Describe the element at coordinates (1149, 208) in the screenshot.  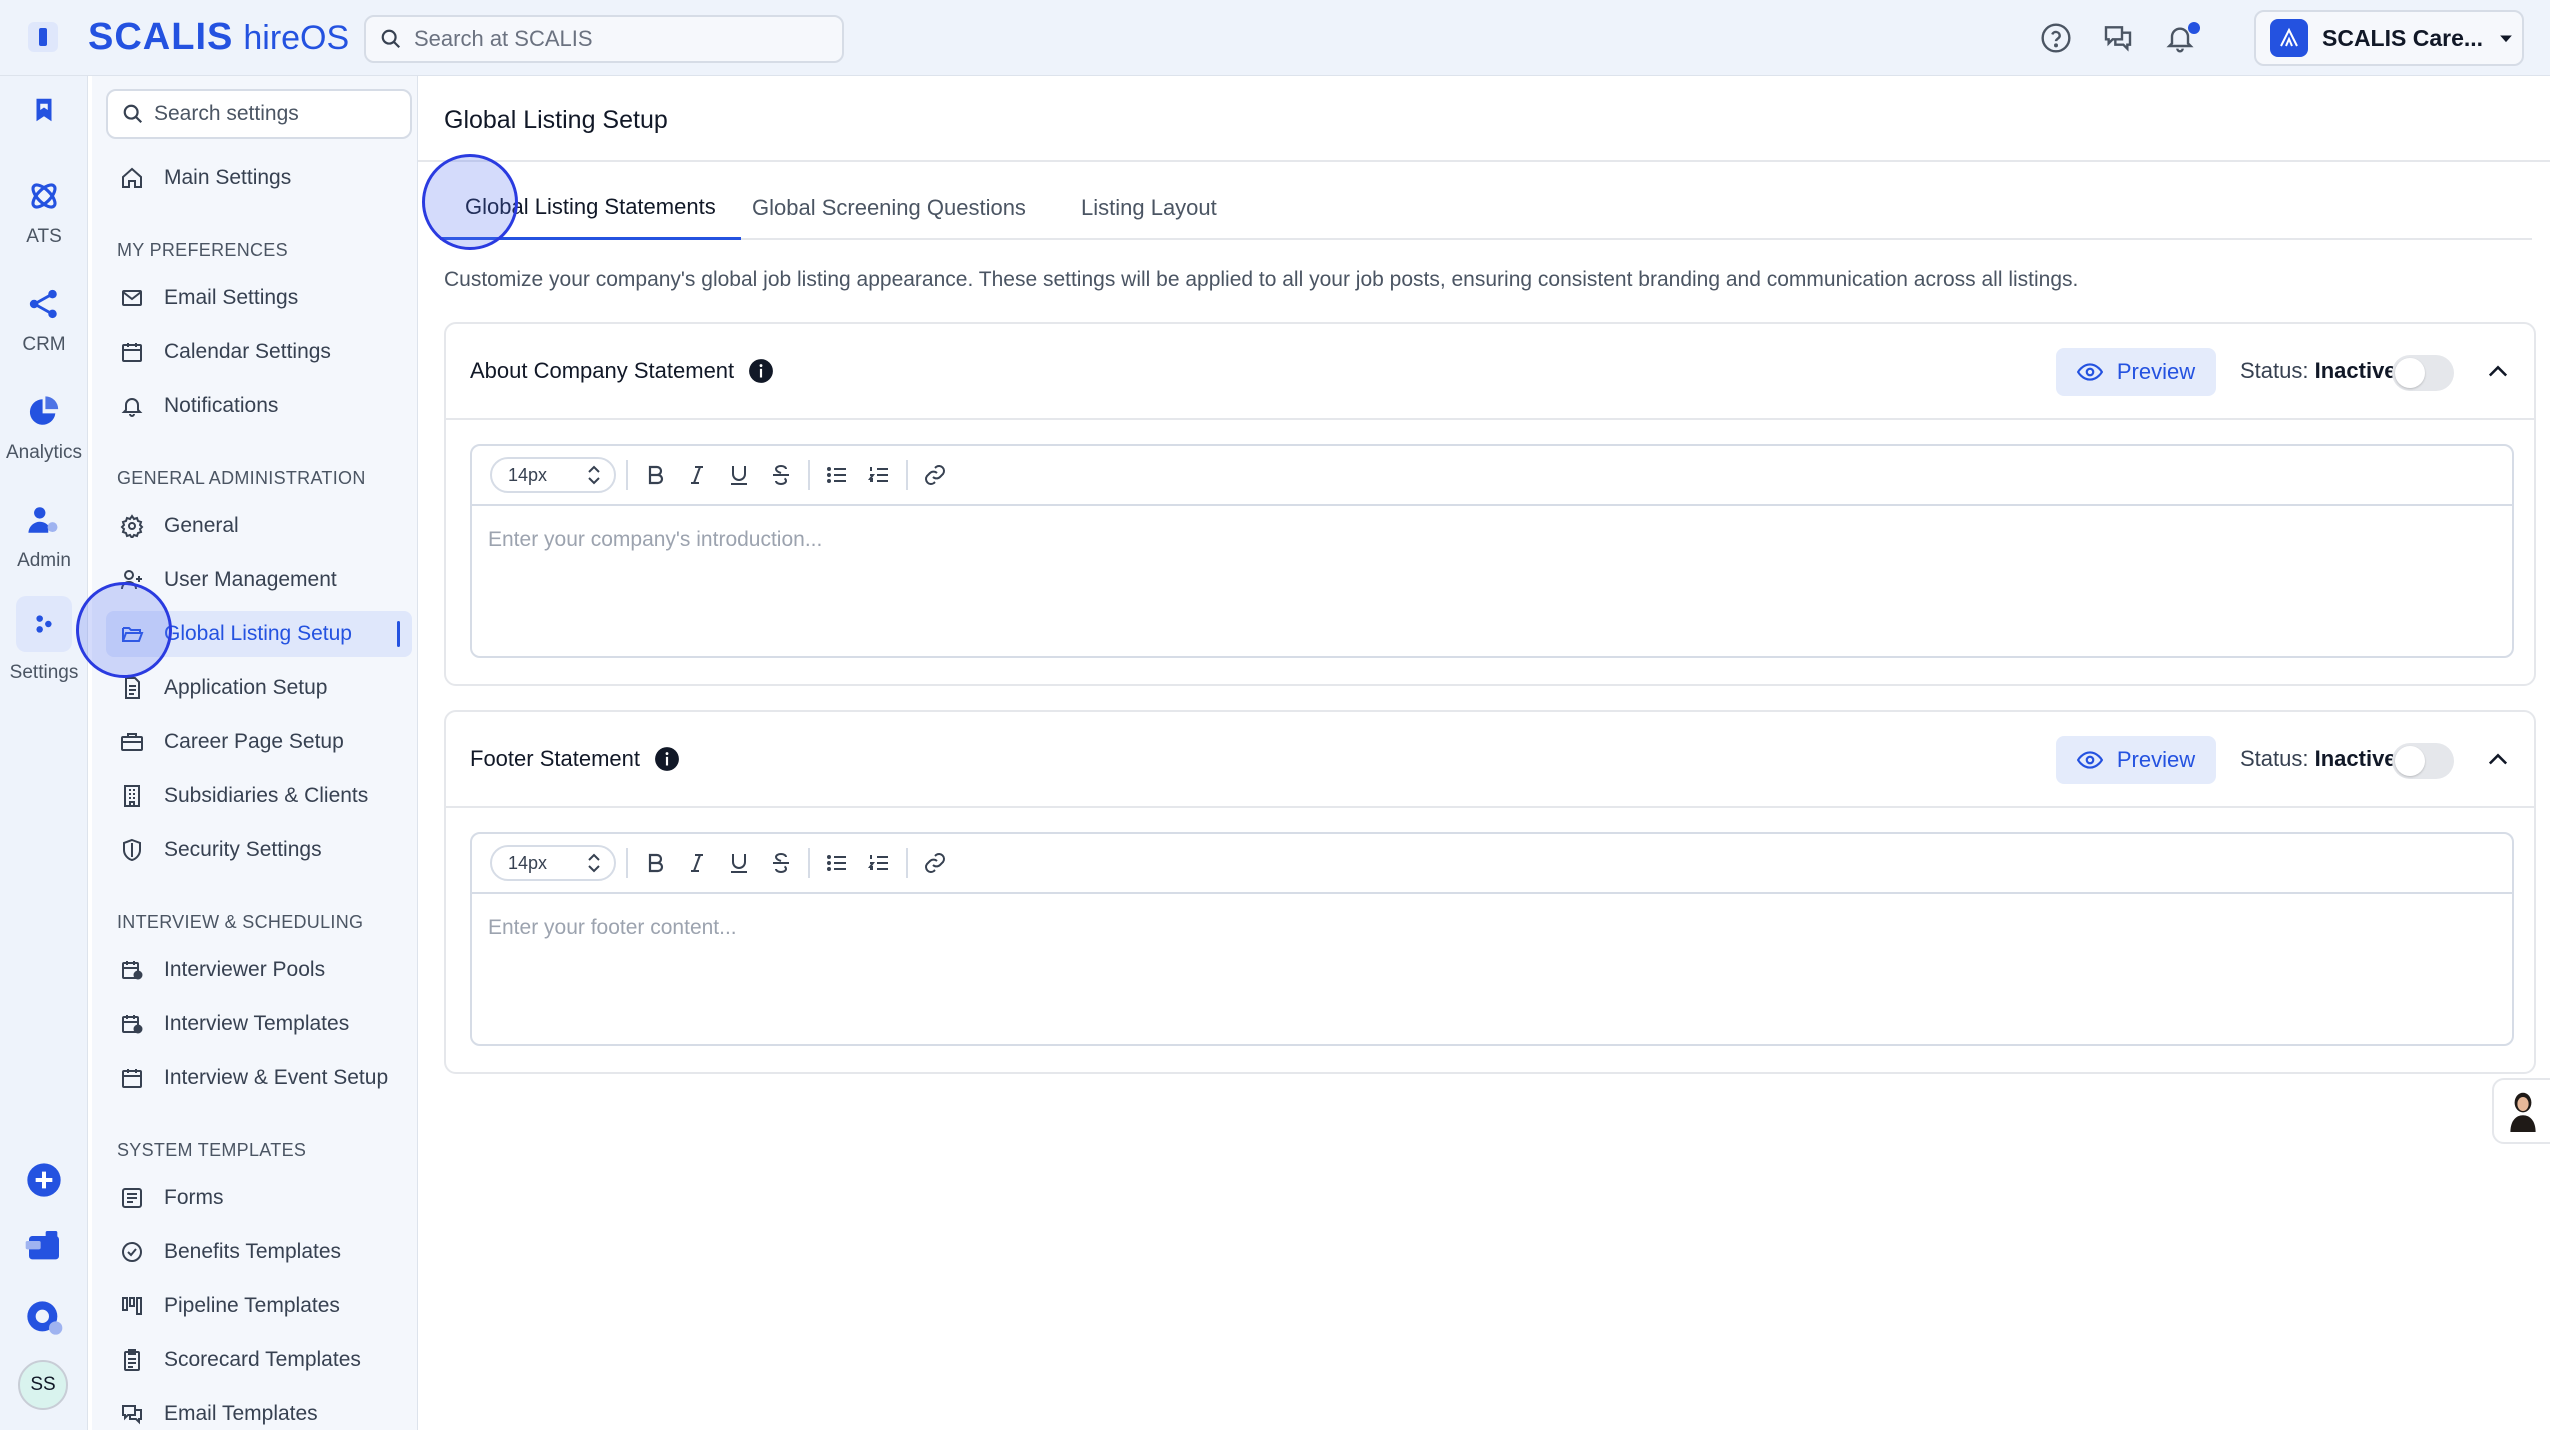
I see `tab-listing-layout: Listing Layout` at that location.